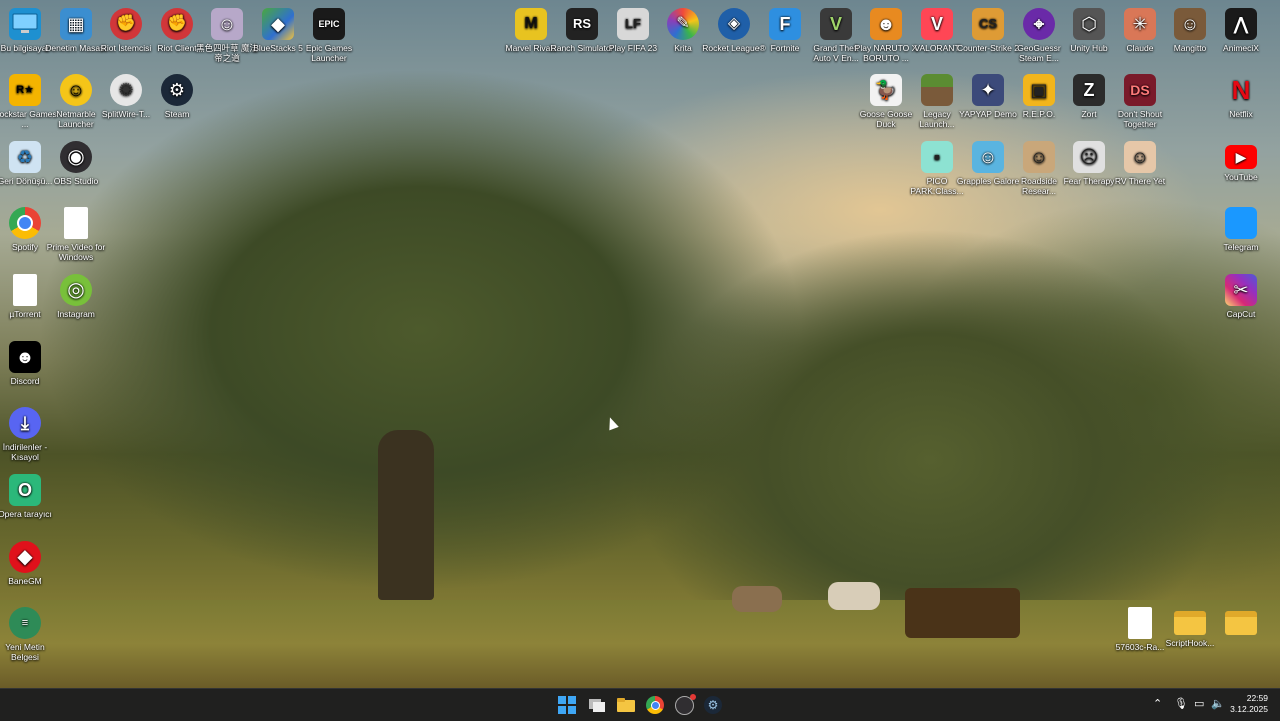  I want to click on mouse-cursor-icon, so click(612, 423).